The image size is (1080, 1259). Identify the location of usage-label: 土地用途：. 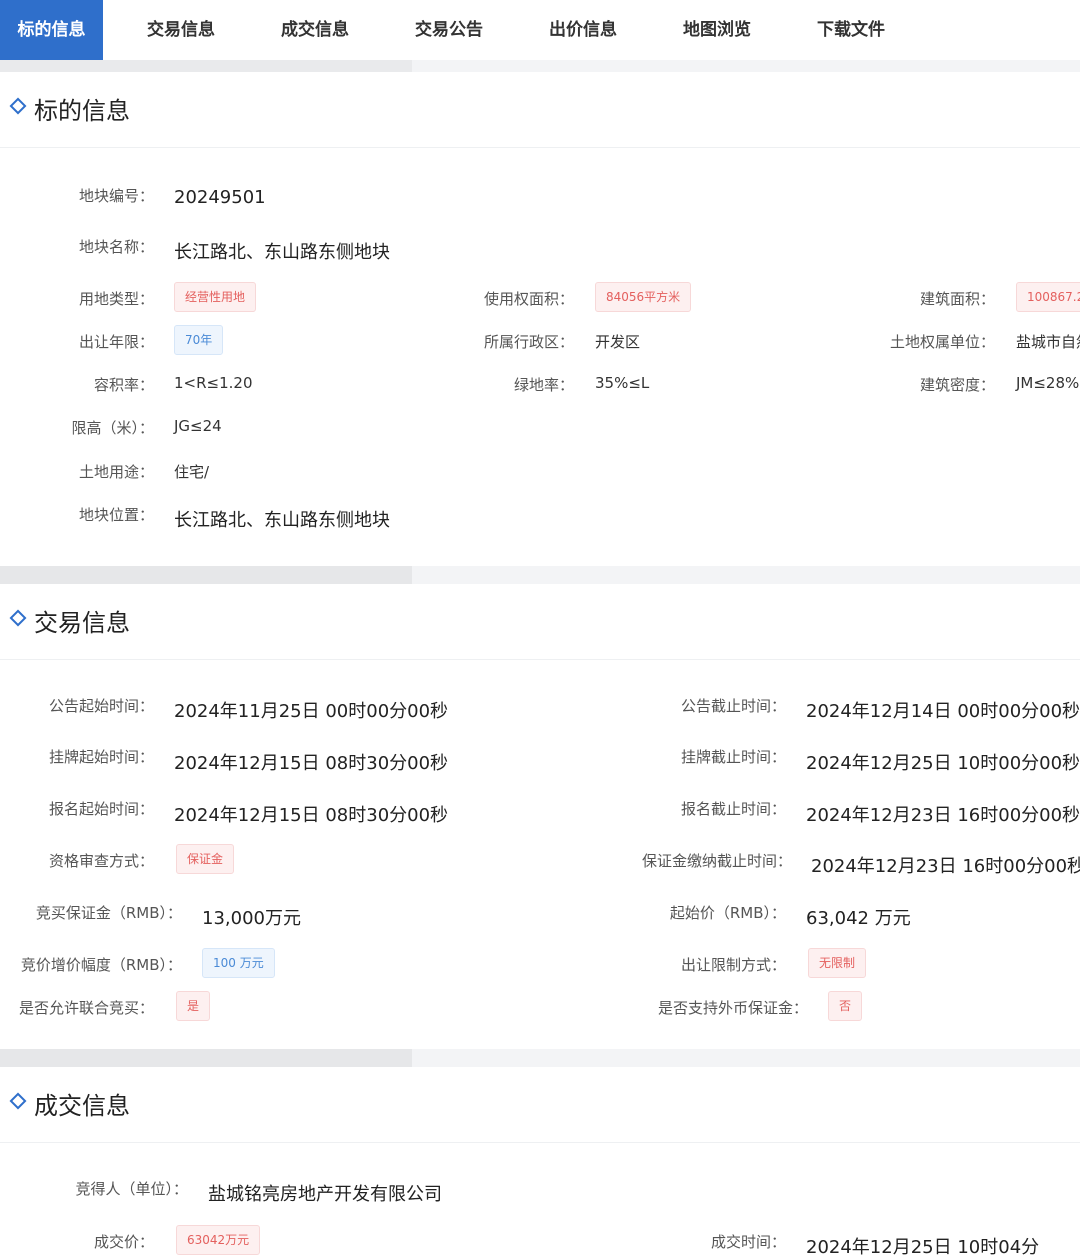
(116, 472).